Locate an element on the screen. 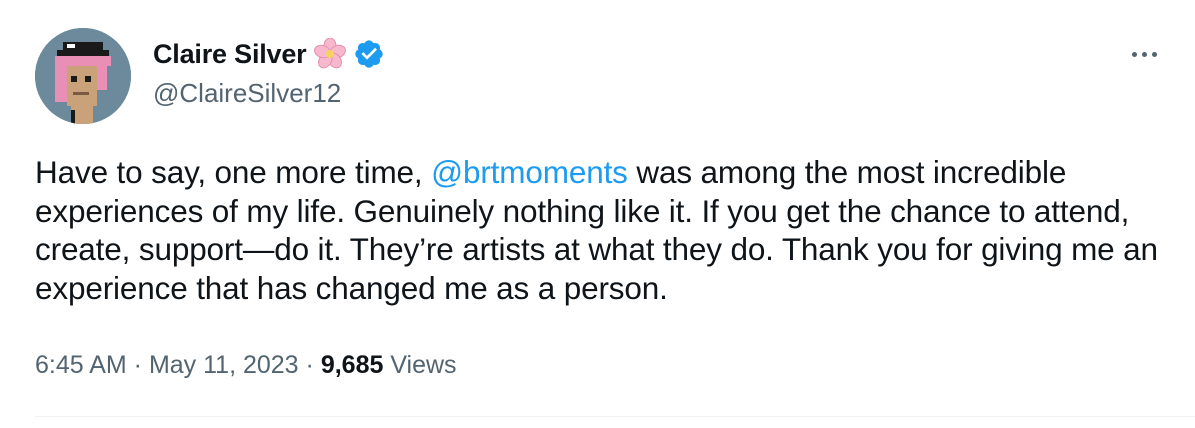  tweet-date: May 11, 2023 is located at coordinates (224, 365).